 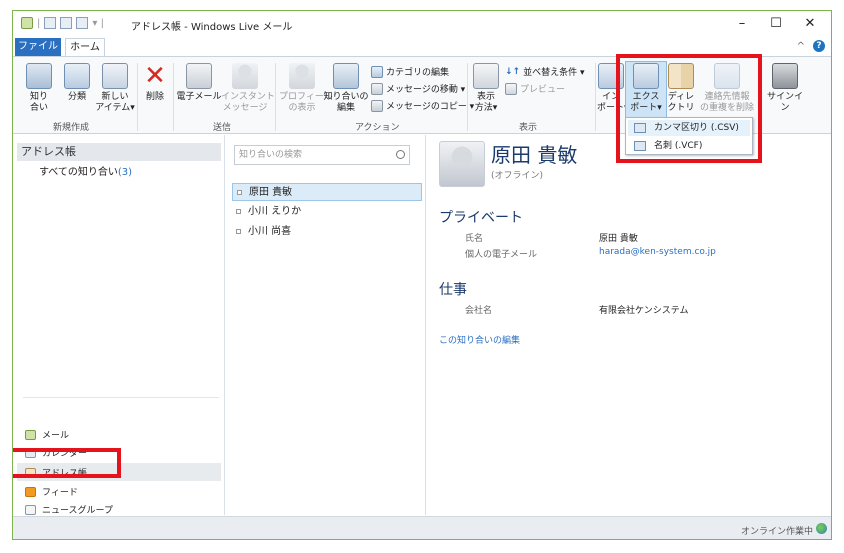 What do you see at coordinates (346, 76) in the screenshot?
I see `edit-contact-icon` at bounding box center [346, 76].